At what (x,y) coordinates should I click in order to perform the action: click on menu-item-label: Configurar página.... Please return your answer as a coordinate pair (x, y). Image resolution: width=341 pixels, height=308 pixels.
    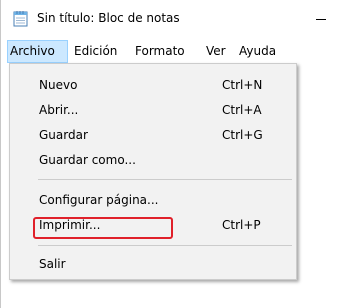
    Looking at the image, I should click on (99, 200).